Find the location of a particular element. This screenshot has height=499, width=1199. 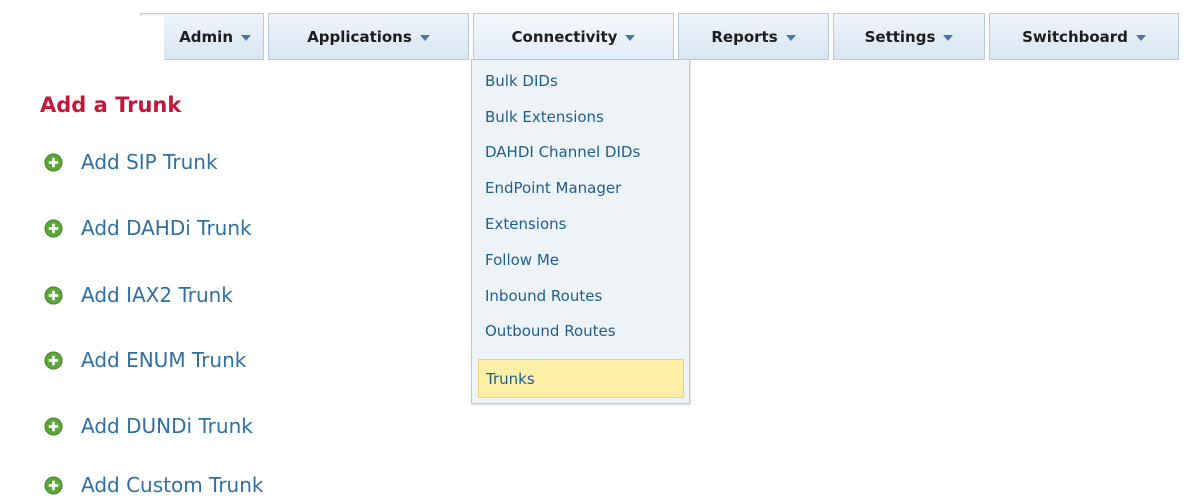

menu-connectivity: Connectivity is located at coordinates (573, 36).